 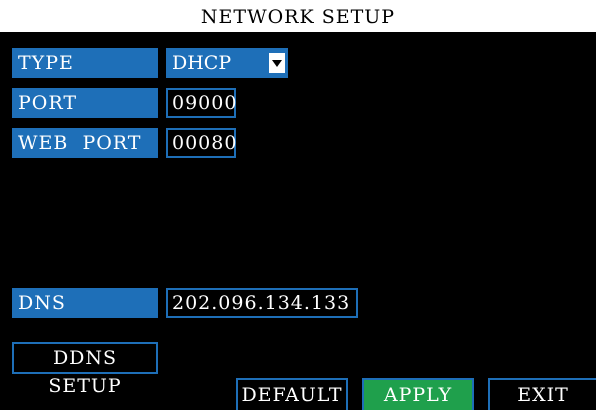 What do you see at coordinates (85, 103) in the screenshot?
I see `port-label: PORT` at bounding box center [85, 103].